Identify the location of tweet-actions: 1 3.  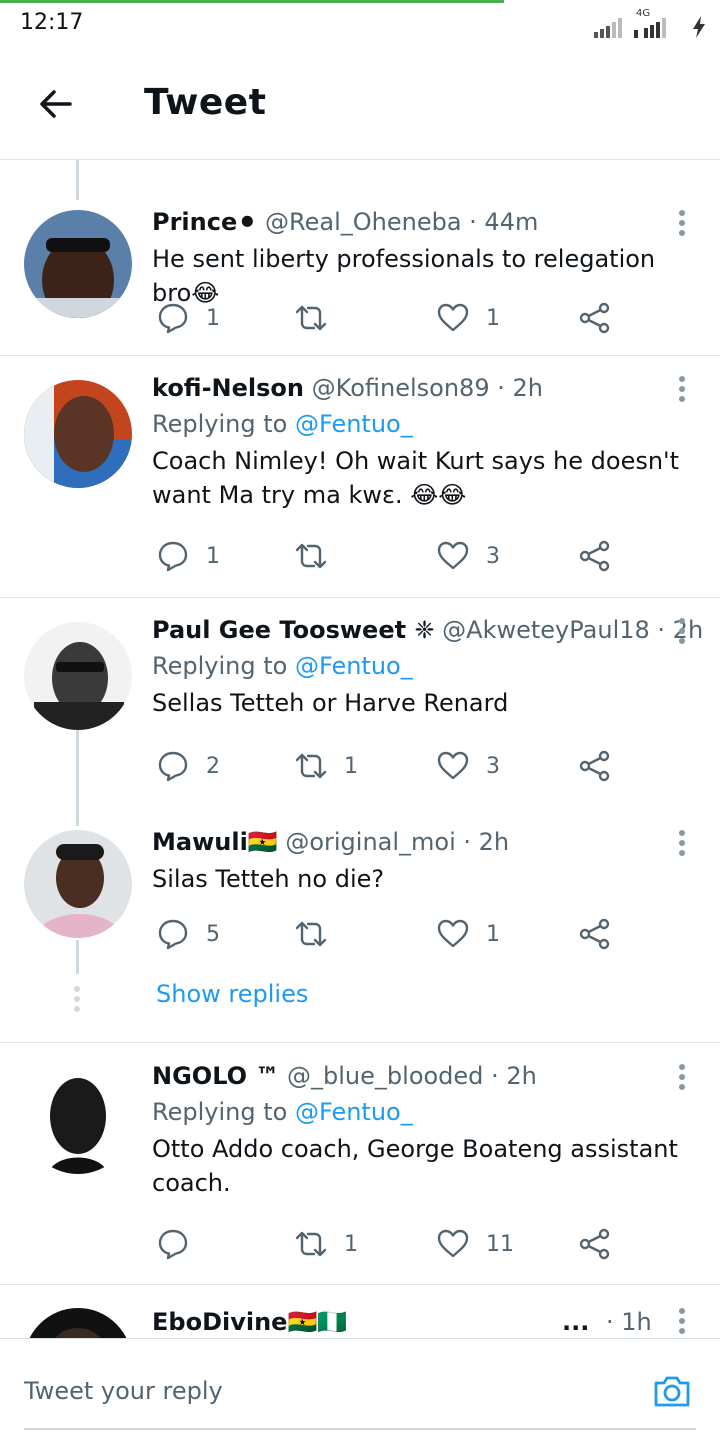
(382, 556).